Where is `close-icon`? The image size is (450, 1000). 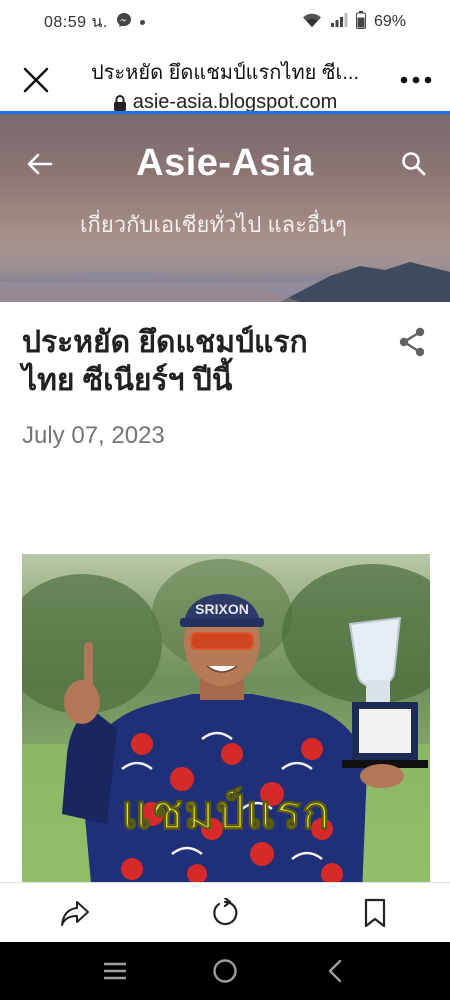 close-icon is located at coordinates (36, 80).